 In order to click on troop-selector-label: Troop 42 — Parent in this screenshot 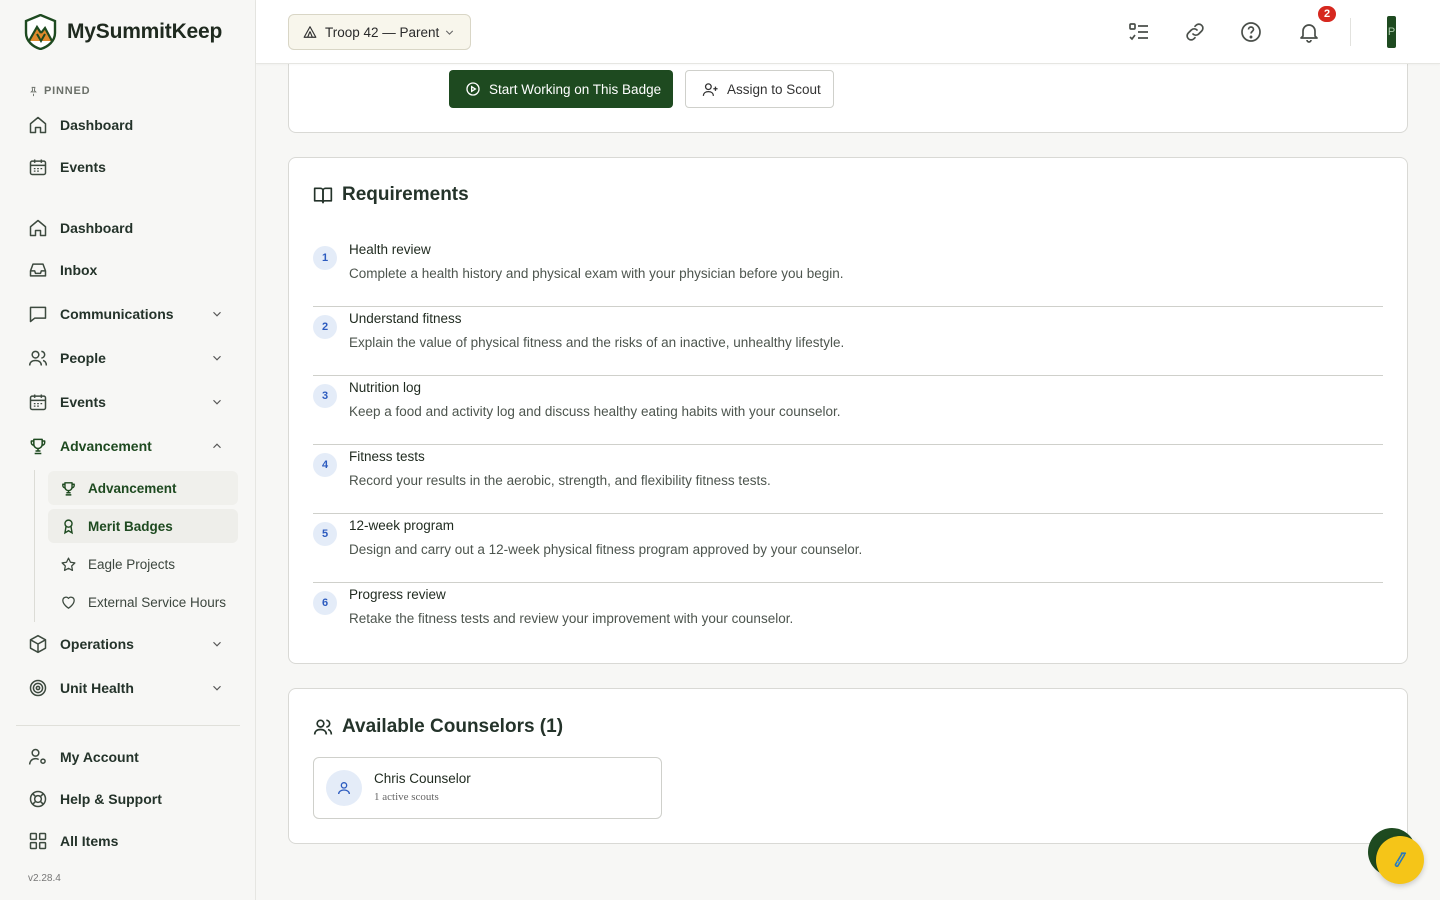, I will do `click(382, 32)`.